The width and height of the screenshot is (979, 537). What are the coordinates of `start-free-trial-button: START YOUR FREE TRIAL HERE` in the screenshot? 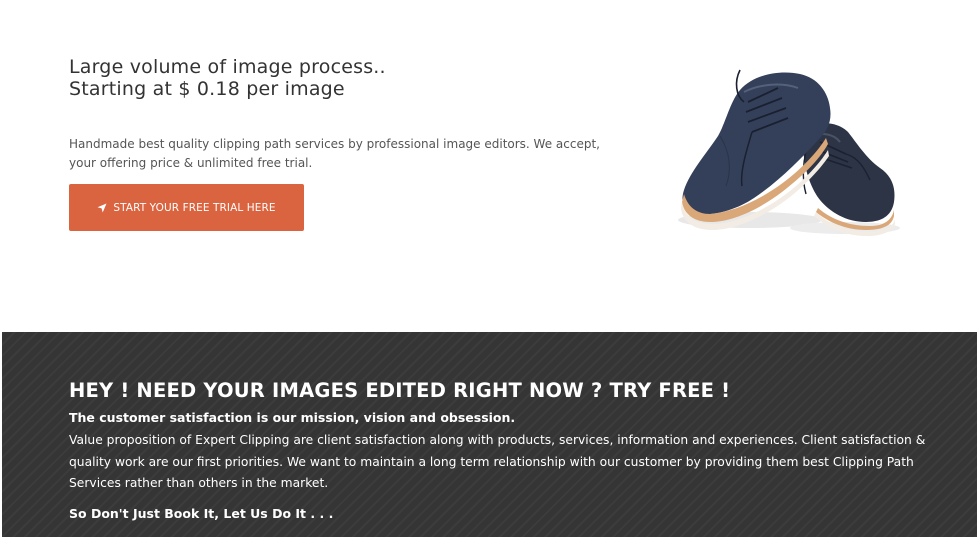 It's located at (186, 207).